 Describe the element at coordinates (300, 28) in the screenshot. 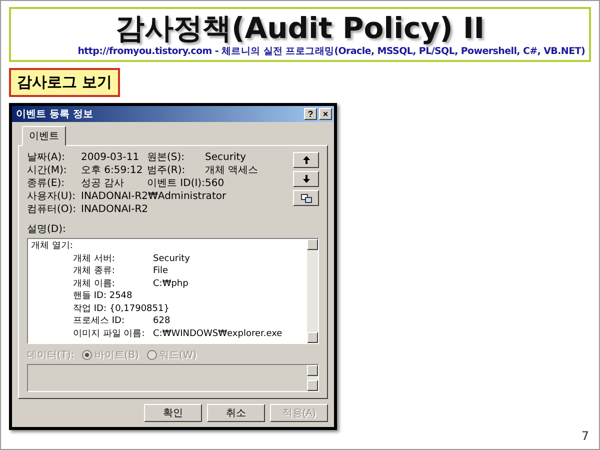

I see `slide-title: 감사정책(Audit Policy) II` at that location.